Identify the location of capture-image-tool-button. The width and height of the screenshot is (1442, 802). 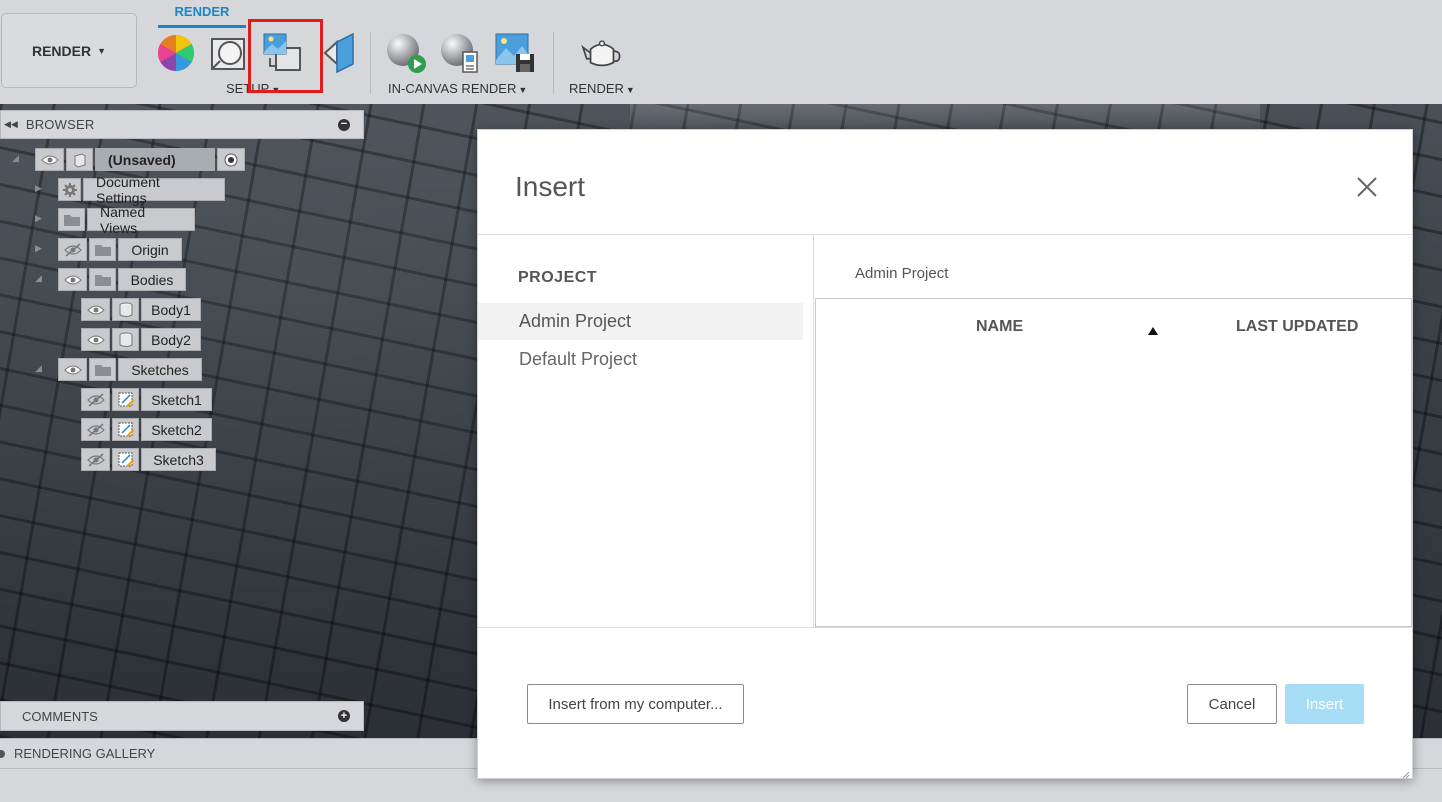
(515, 53).